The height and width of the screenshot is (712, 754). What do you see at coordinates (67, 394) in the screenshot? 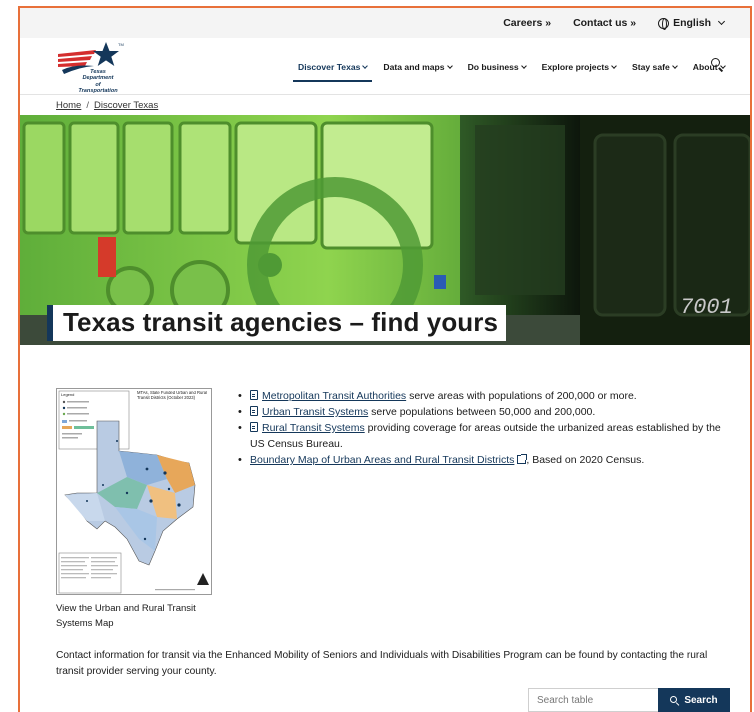
I see `map-legend-title: Legend` at bounding box center [67, 394].